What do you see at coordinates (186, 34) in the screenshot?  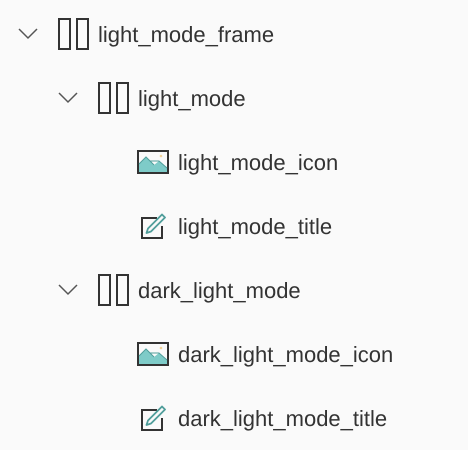 I see `tree-item-label: light_mode_frame` at bounding box center [186, 34].